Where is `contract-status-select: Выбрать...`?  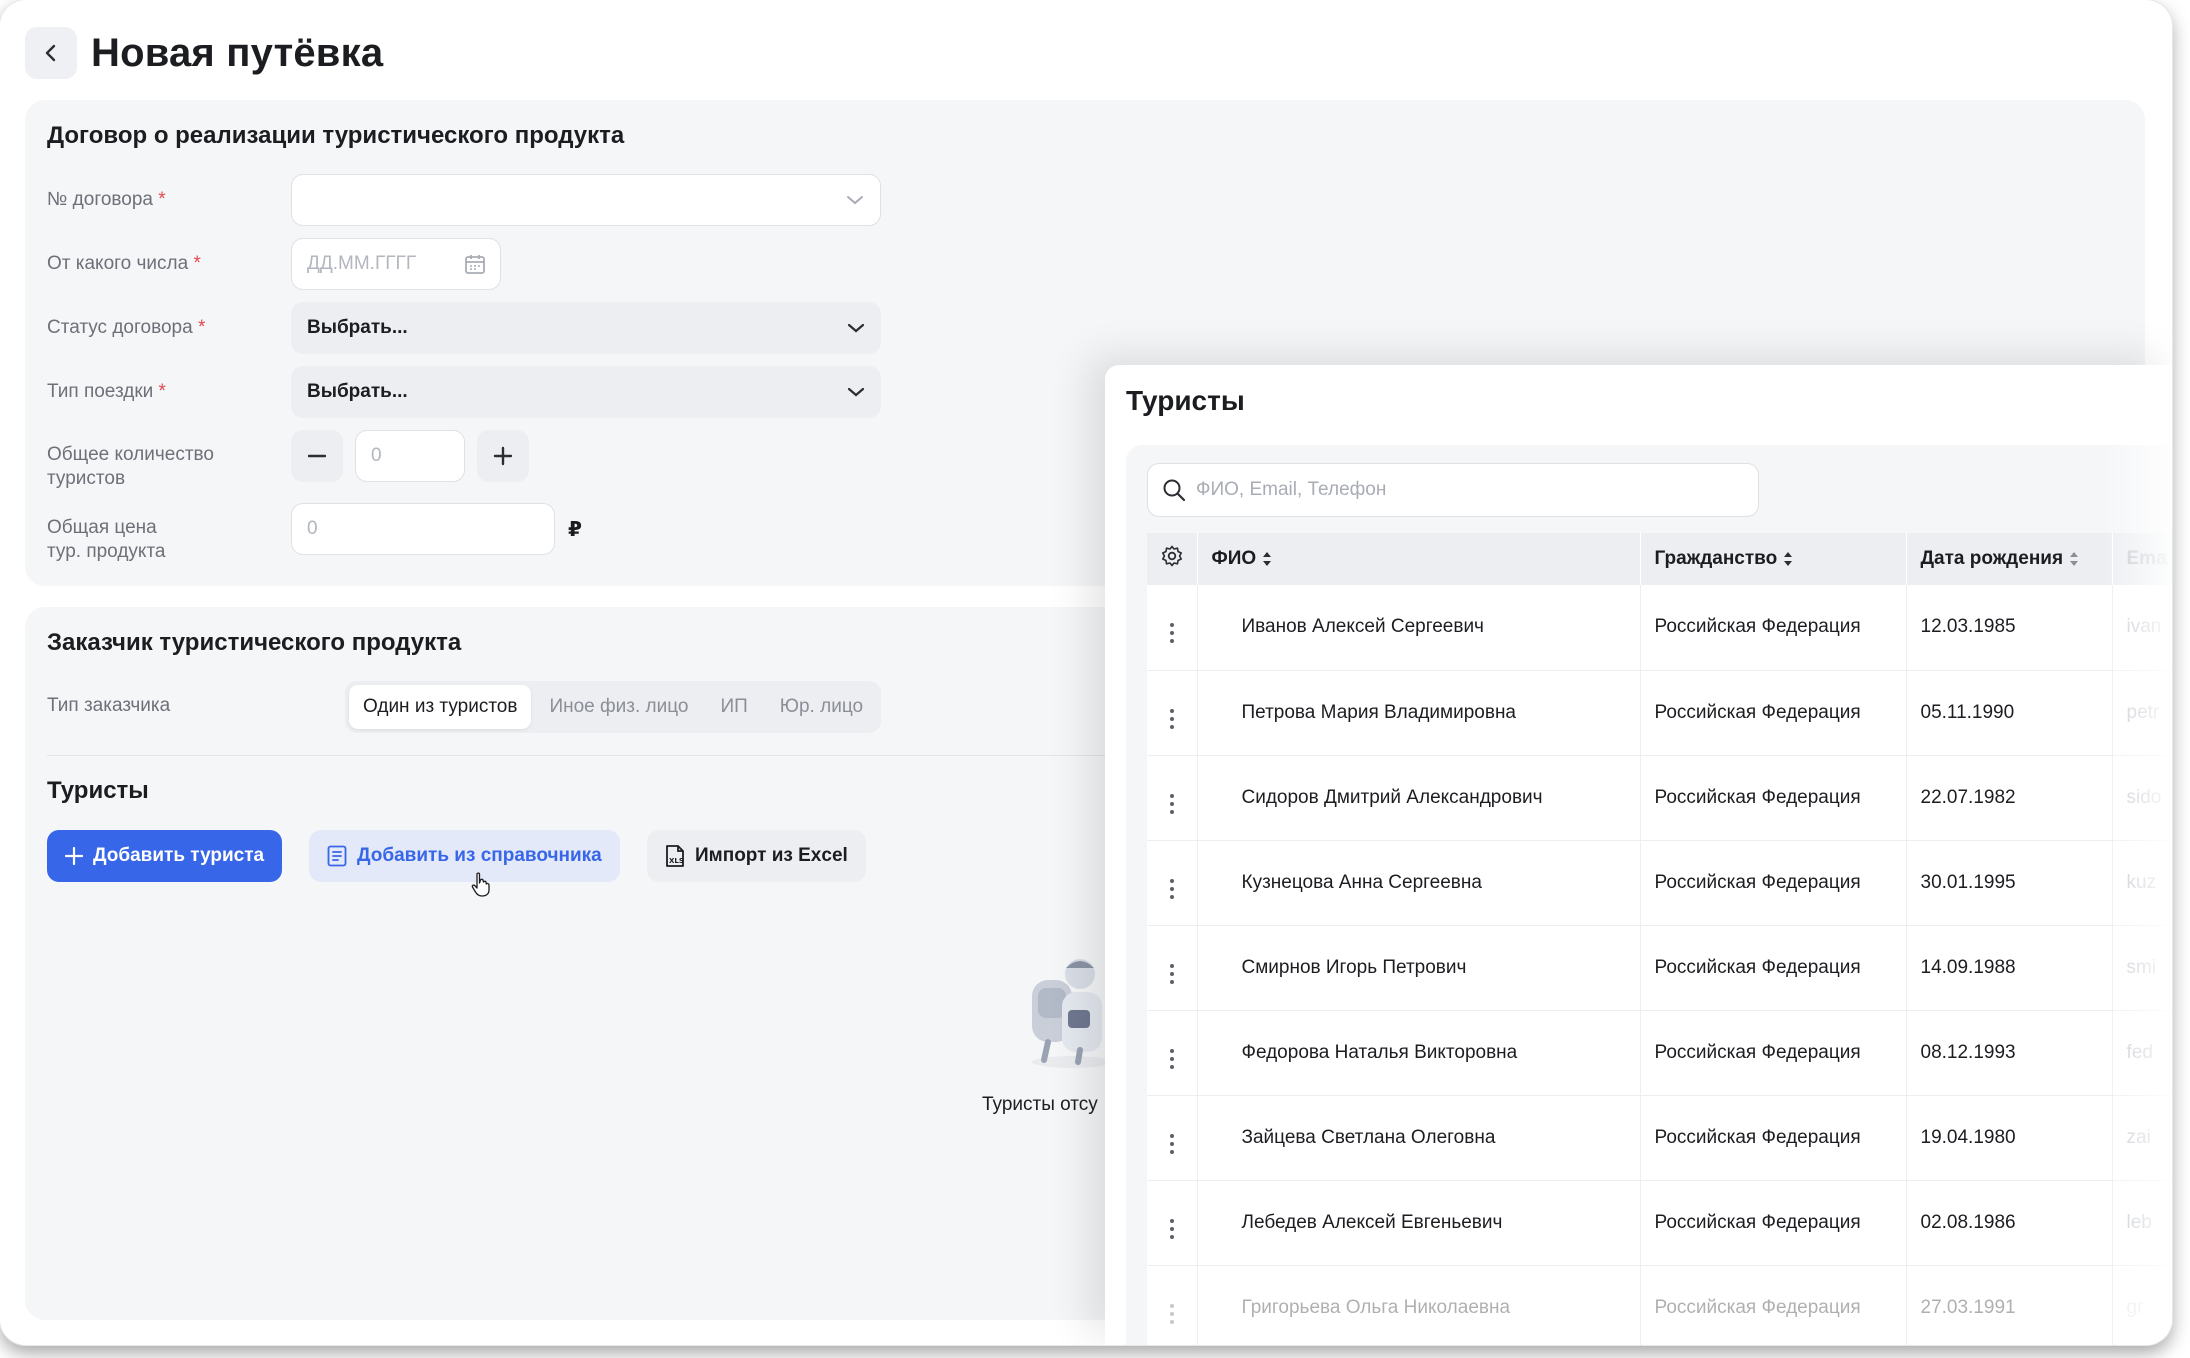
contract-status-select: Выбрать... is located at coordinates (586, 328).